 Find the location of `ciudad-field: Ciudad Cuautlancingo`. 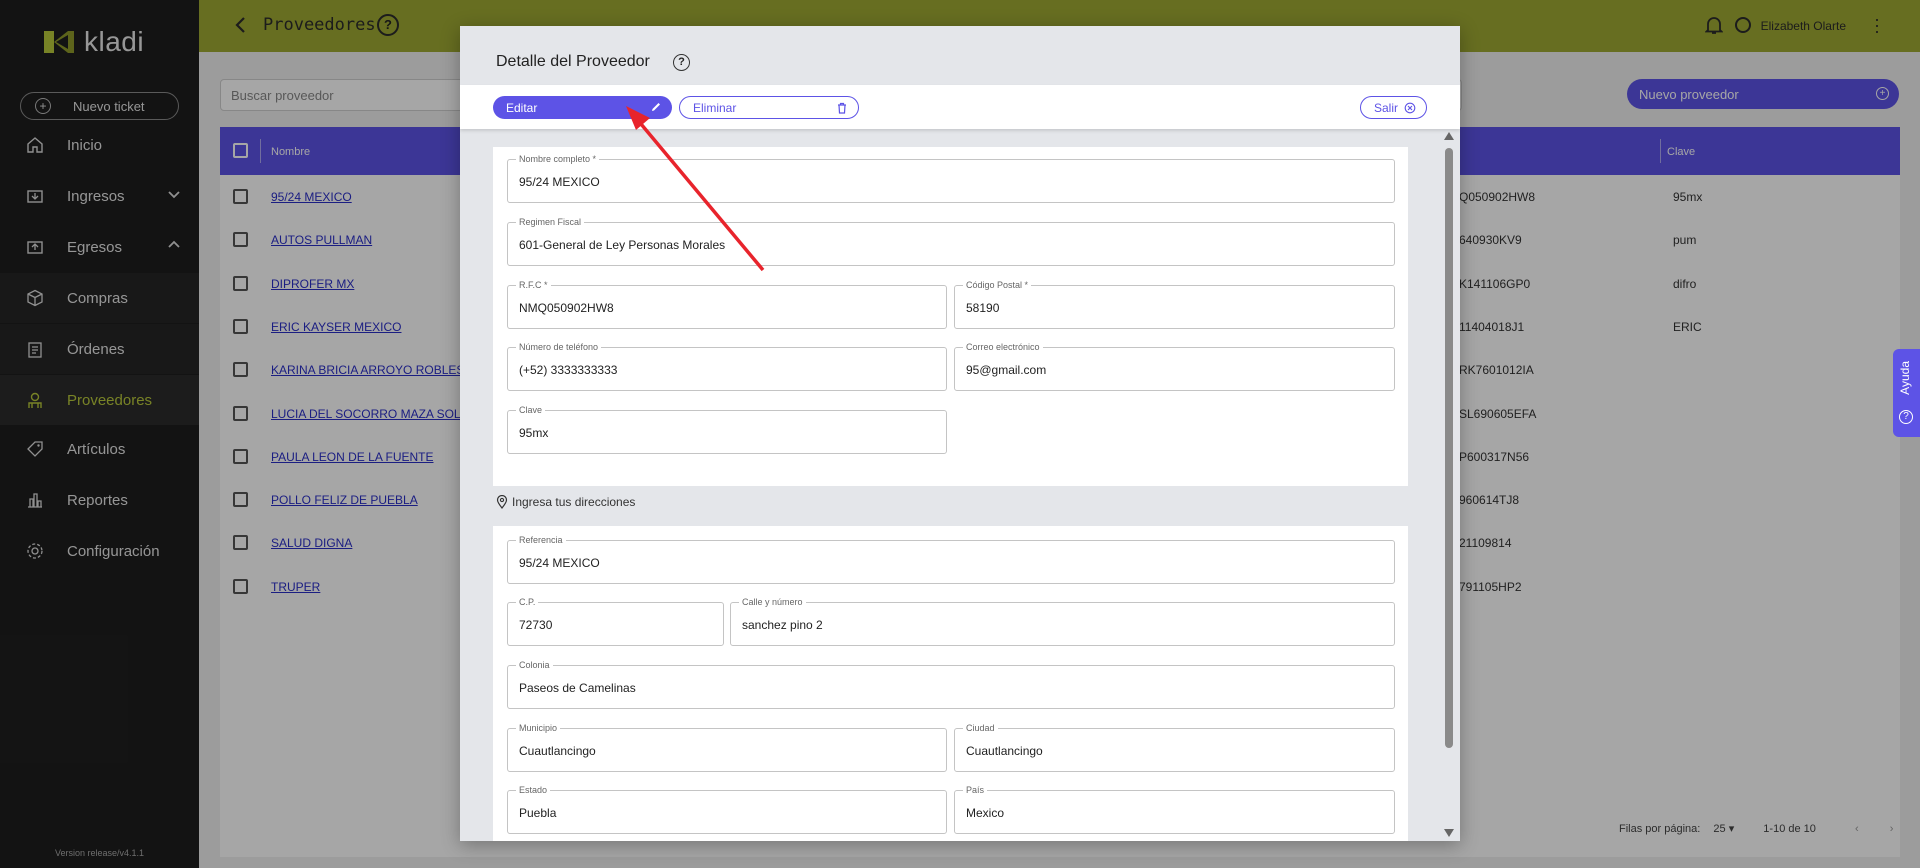

ciudad-field: Ciudad Cuautlancingo is located at coordinates (1174, 747).